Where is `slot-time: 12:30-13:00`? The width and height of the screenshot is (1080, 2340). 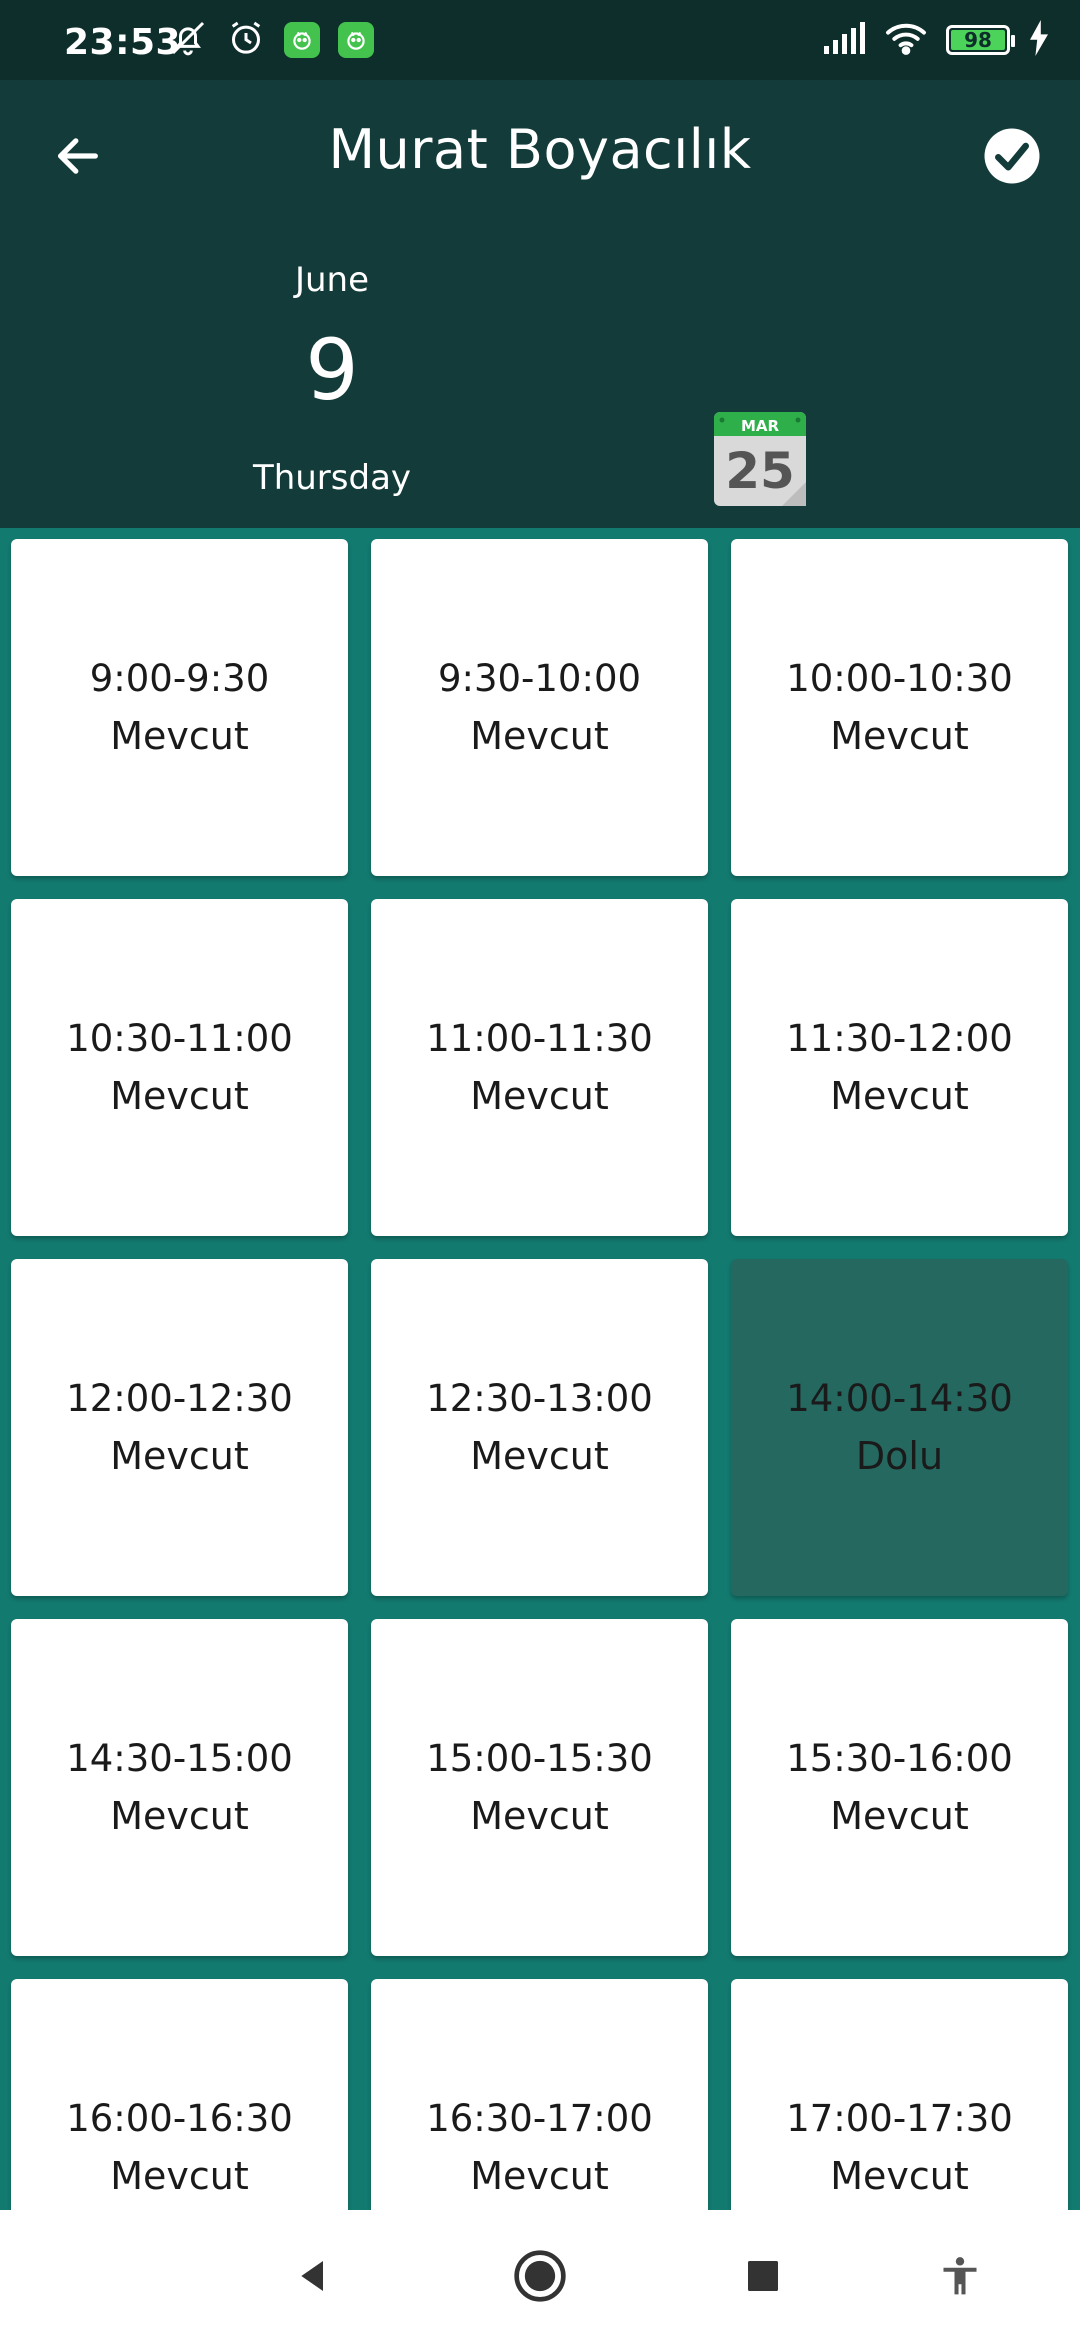 slot-time: 12:30-13:00 is located at coordinates (539, 1398).